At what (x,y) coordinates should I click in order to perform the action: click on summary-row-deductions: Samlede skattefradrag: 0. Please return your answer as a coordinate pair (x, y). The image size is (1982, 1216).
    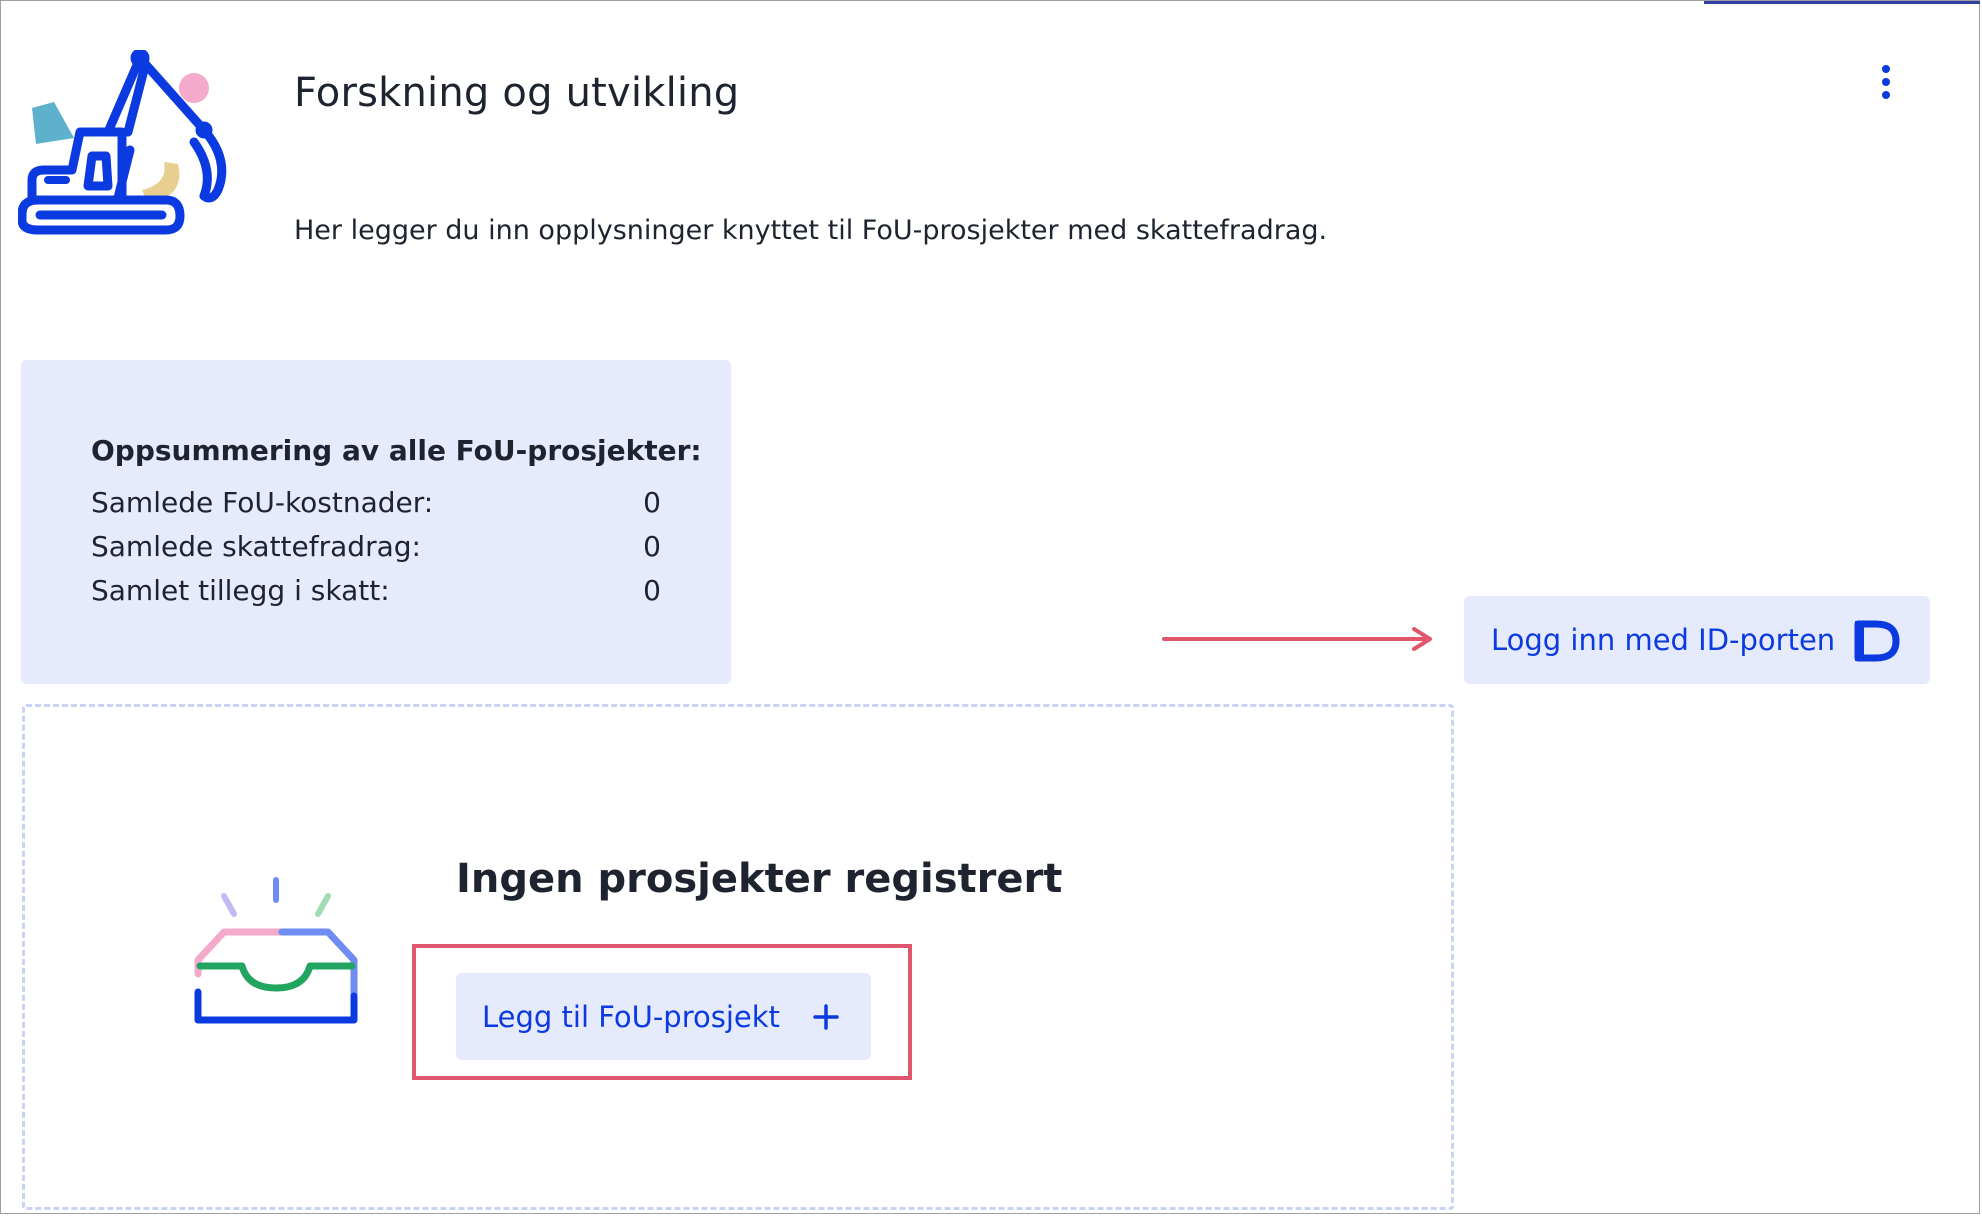
    Looking at the image, I should click on (376, 547).